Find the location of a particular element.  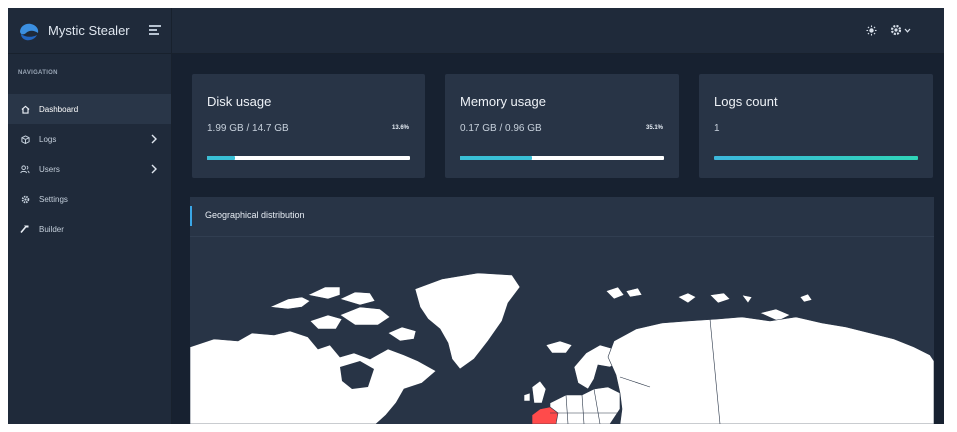

logo-icon is located at coordinates (29, 31).